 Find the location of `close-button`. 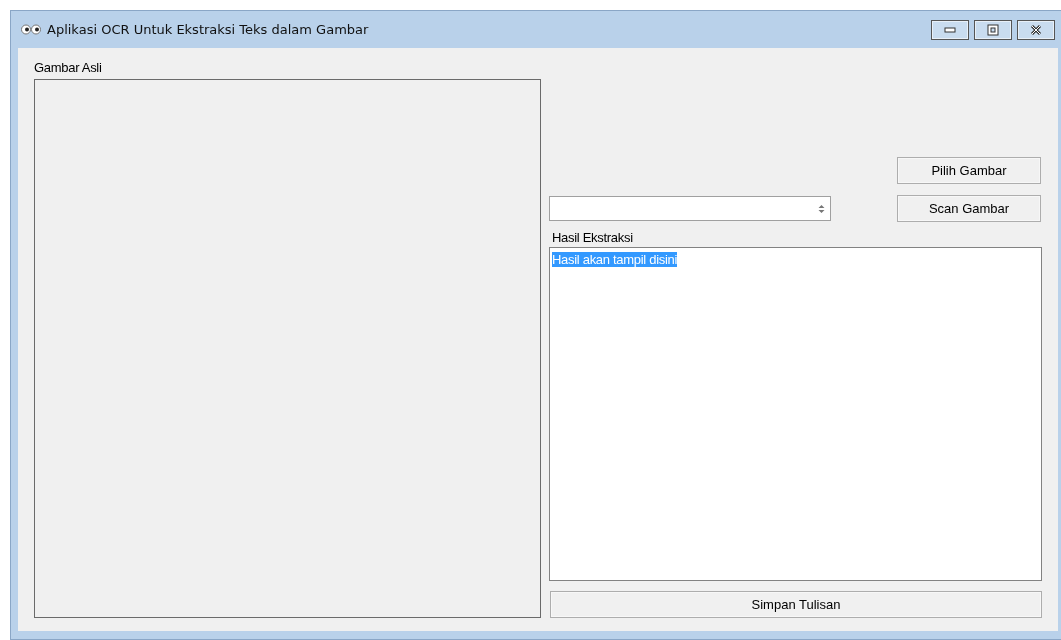

close-button is located at coordinates (1036, 29).